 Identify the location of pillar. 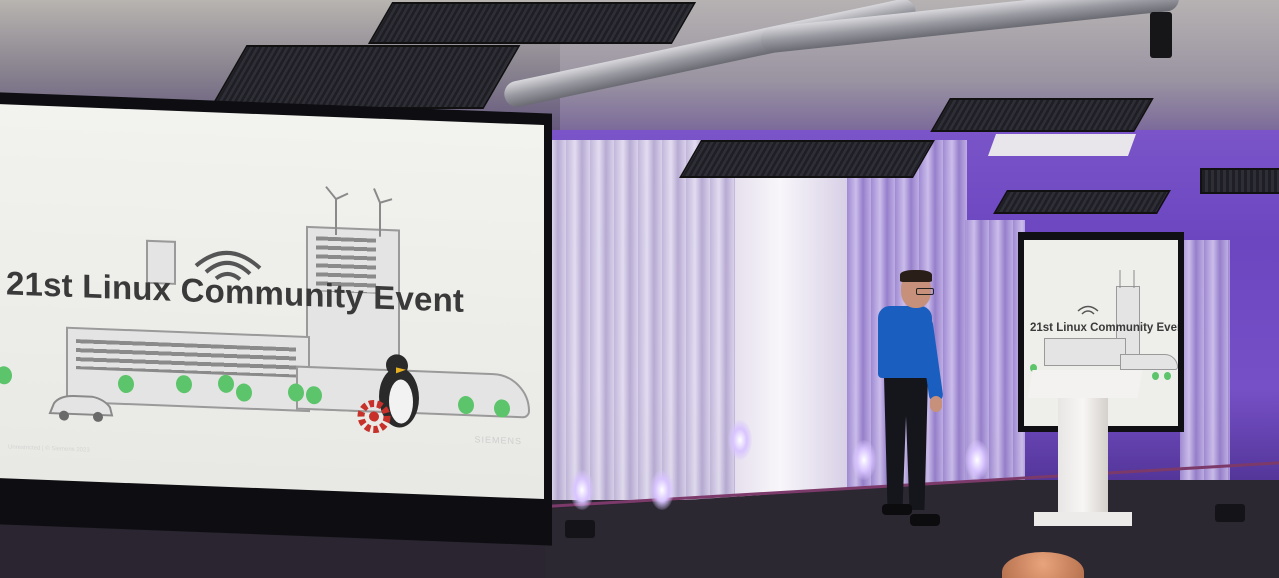
(791, 347).